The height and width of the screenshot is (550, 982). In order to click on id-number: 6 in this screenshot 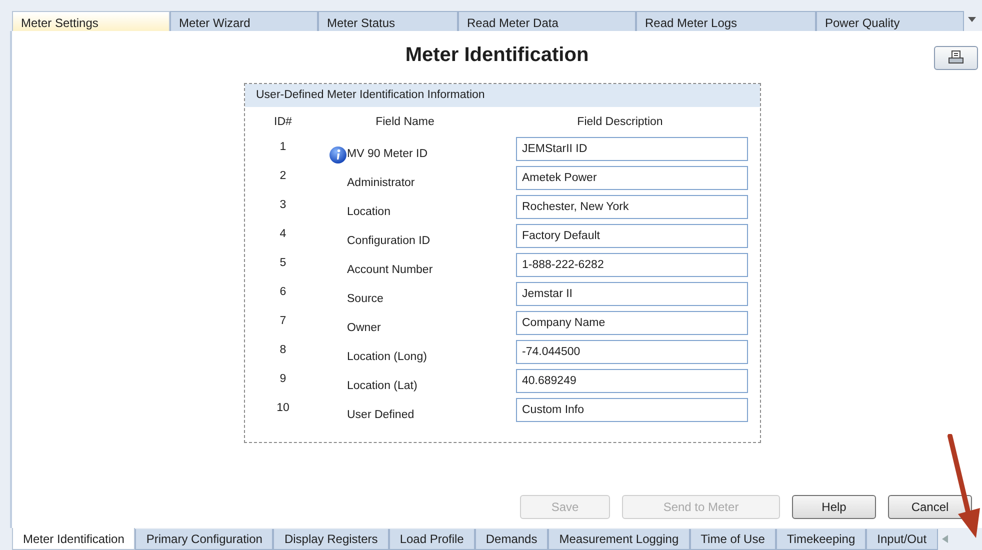, I will do `click(283, 292)`.